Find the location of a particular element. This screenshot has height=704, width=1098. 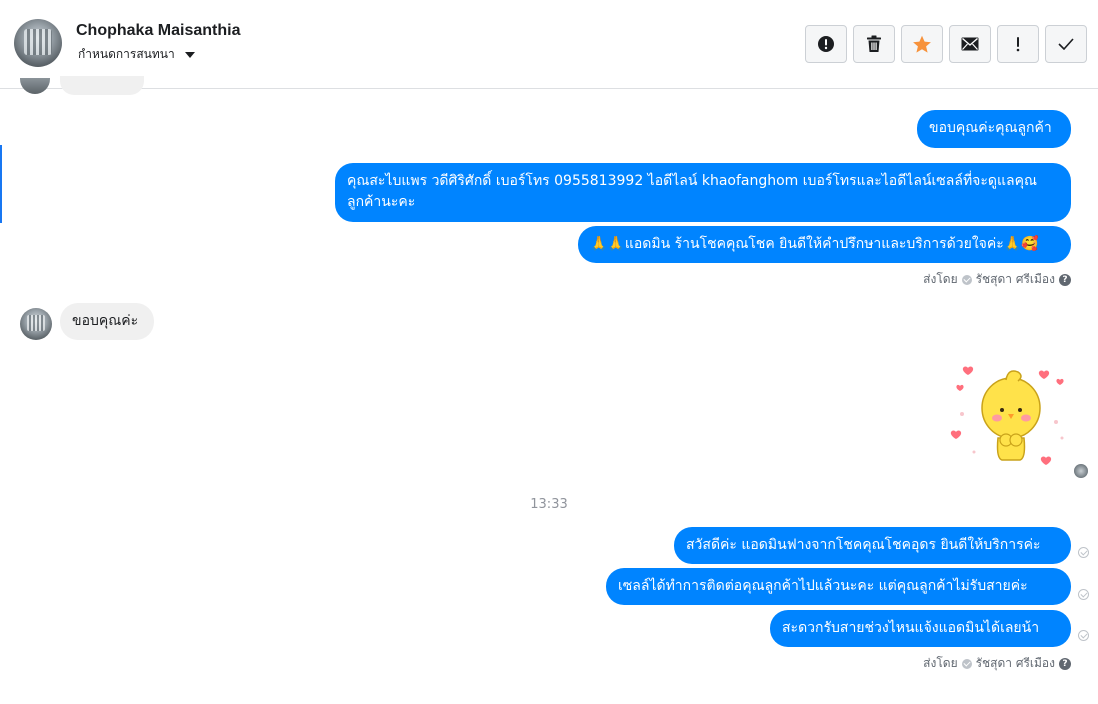

conversation-toolbar is located at coordinates (946, 44).